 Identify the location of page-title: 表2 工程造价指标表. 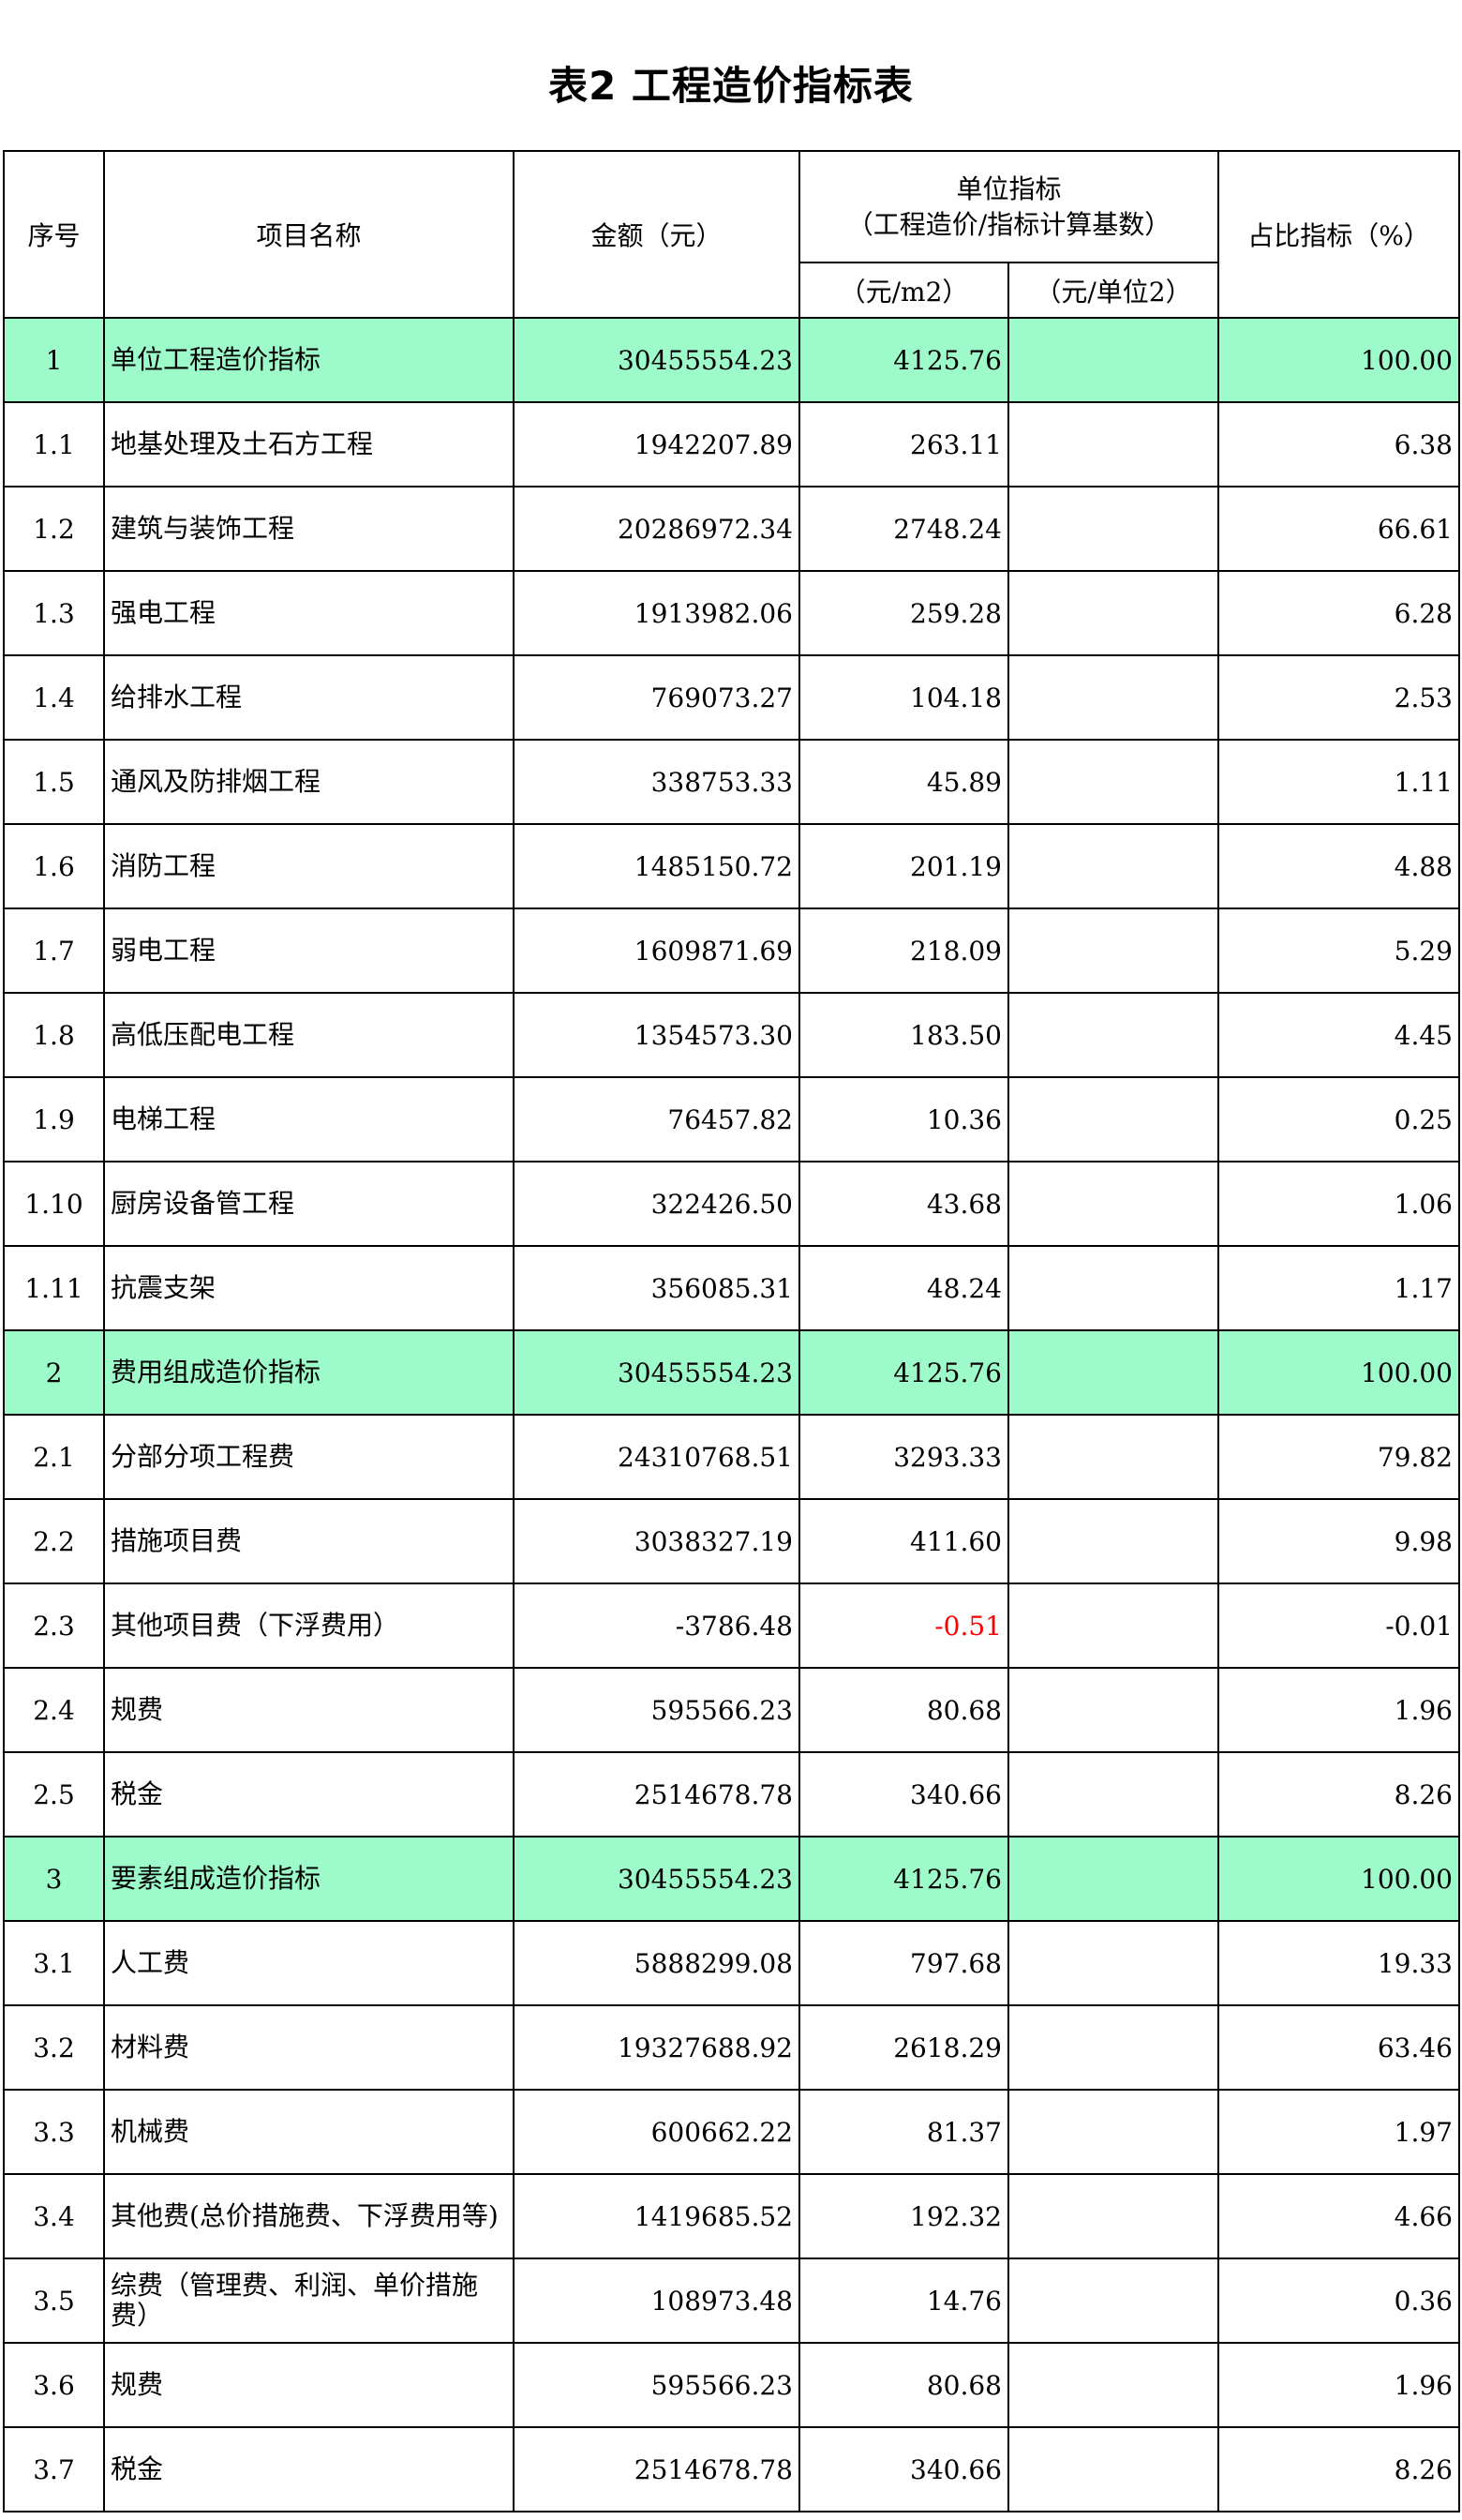
(731, 86).